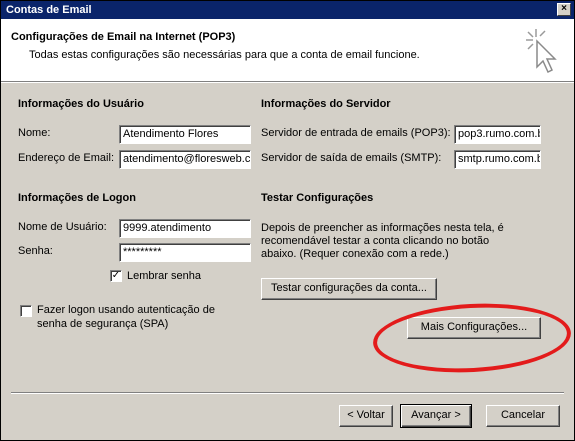 The width and height of the screenshot is (575, 441). Describe the element at coordinates (34, 133) in the screenshot. I see `name-label: Nome:` at that location.